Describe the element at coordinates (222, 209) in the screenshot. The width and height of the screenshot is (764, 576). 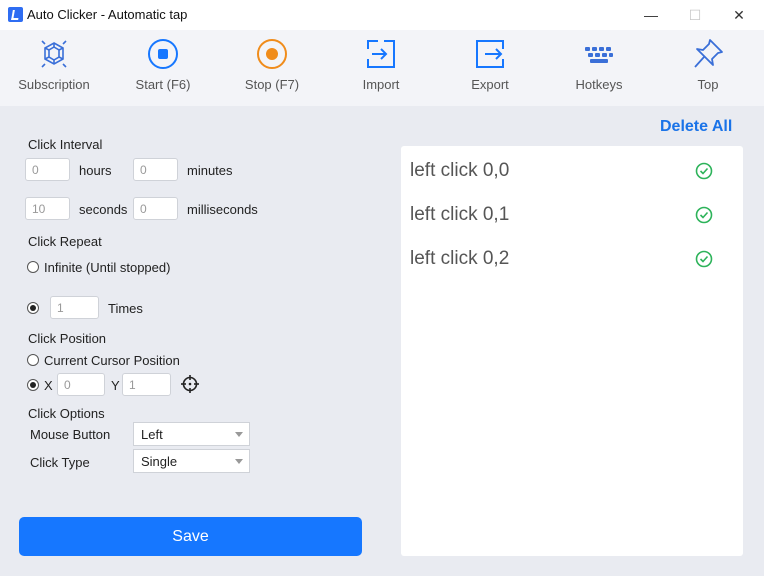
I see `milliseconds-label: milliseconds` at that location.